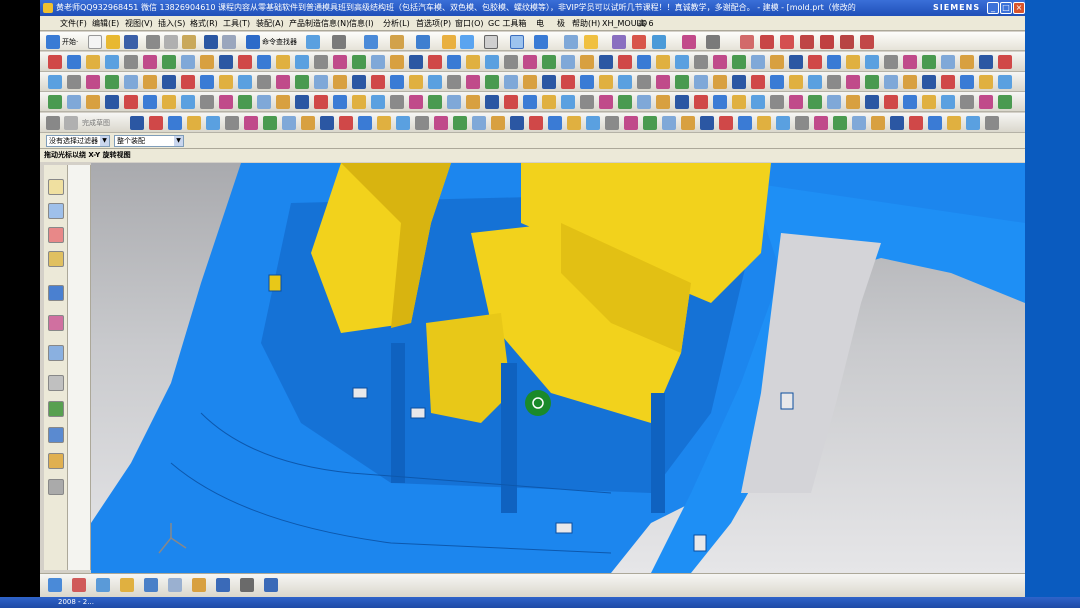  Describe the element at coordinates (56, 435) in the screenshot. I see `manufacturing-wizard-icon` at that location.